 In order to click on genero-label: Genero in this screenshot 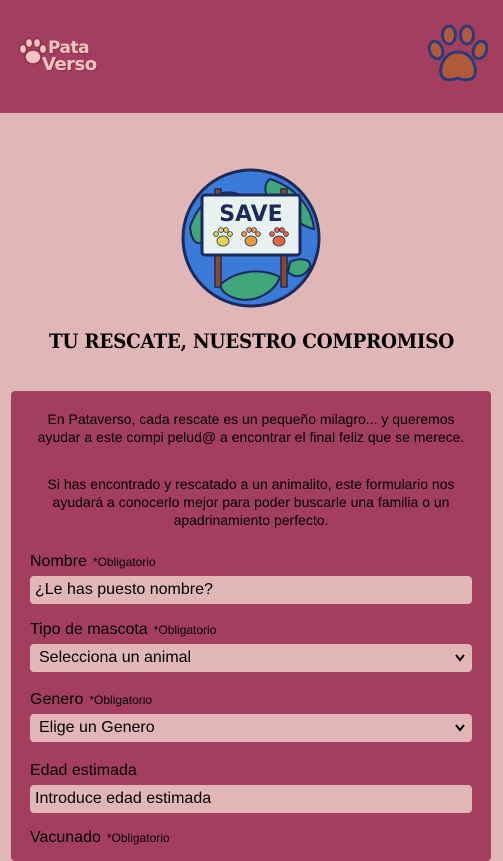, I will do `click(57, 699)`.